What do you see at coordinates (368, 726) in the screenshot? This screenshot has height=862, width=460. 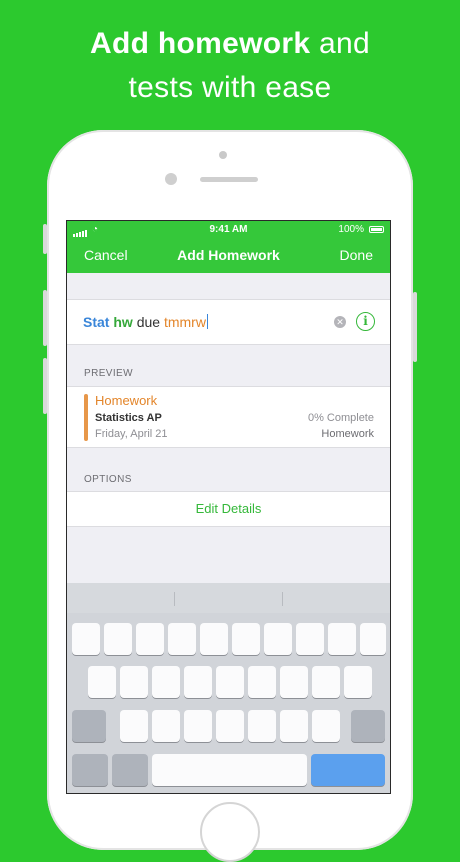 I see `backspace-key` at bounding box center [368, 726].